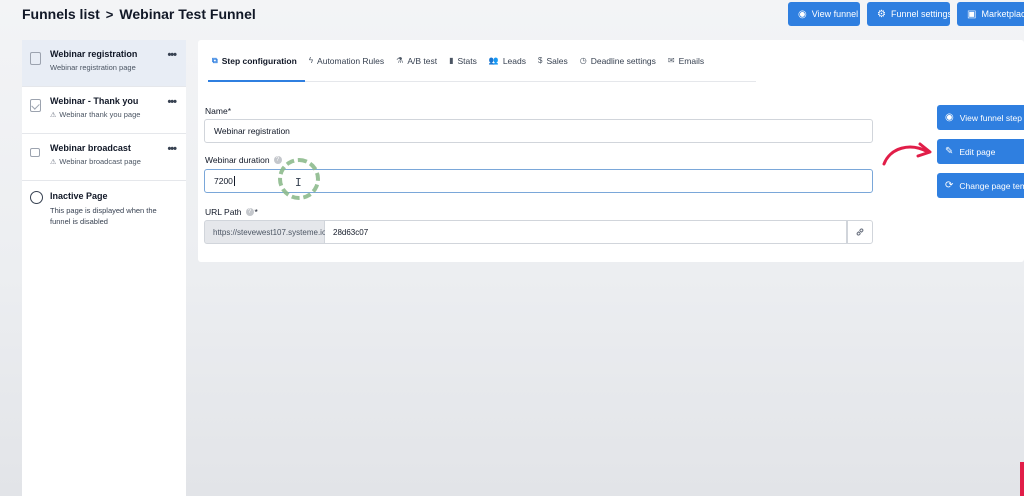 The image size is (1024, 496). I want to click on funnel-settings-button: ⚙ Funnel settings, so click(908, 14).